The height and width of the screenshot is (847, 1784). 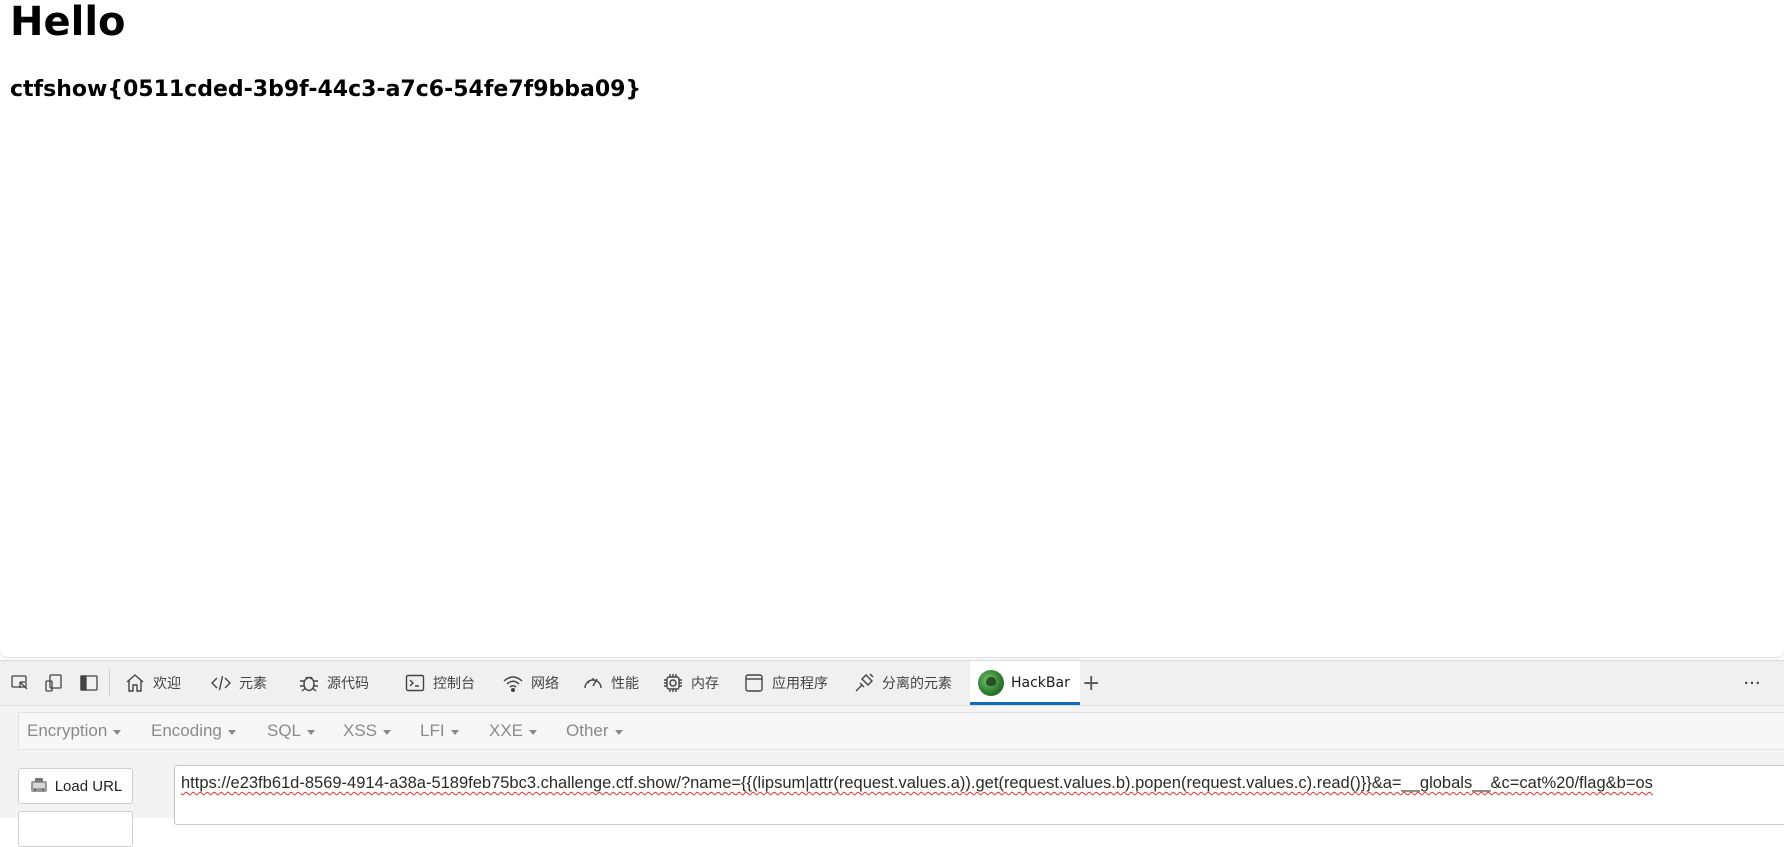 I want to click on load-url-label: Load URL, so click(x=88, y=786).